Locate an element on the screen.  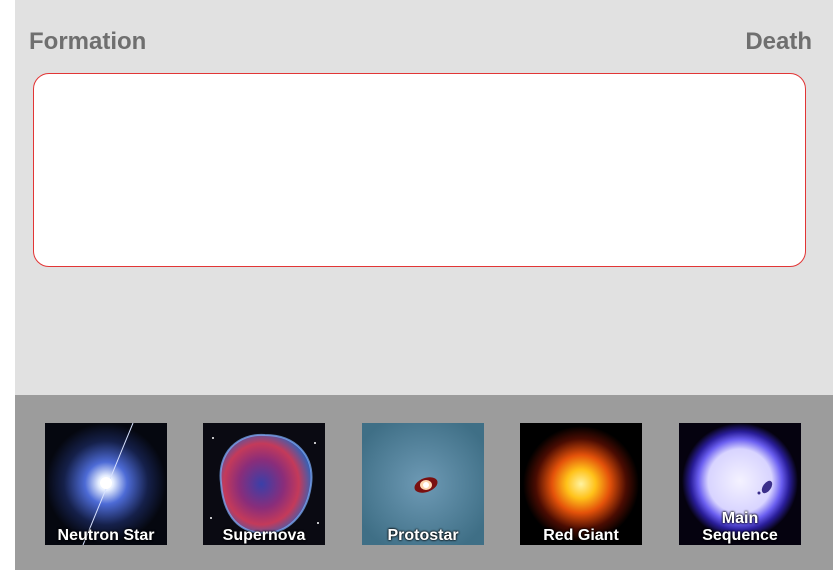
formation-label: Formation is located at coordinates (88, 41).